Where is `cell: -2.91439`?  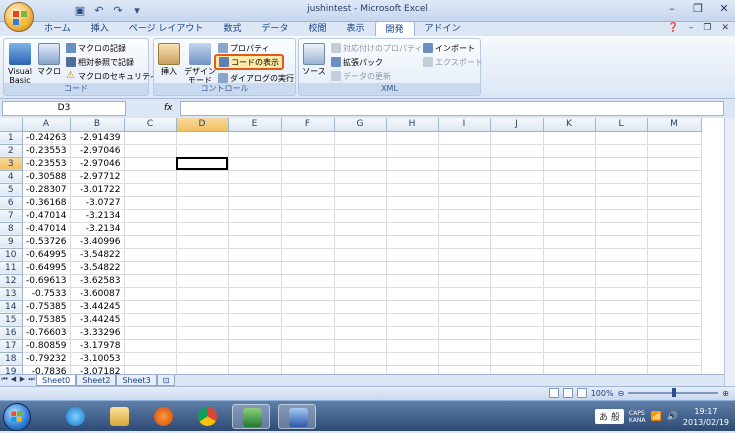
cell: -2.91439 is located at coordinates (97, 138).